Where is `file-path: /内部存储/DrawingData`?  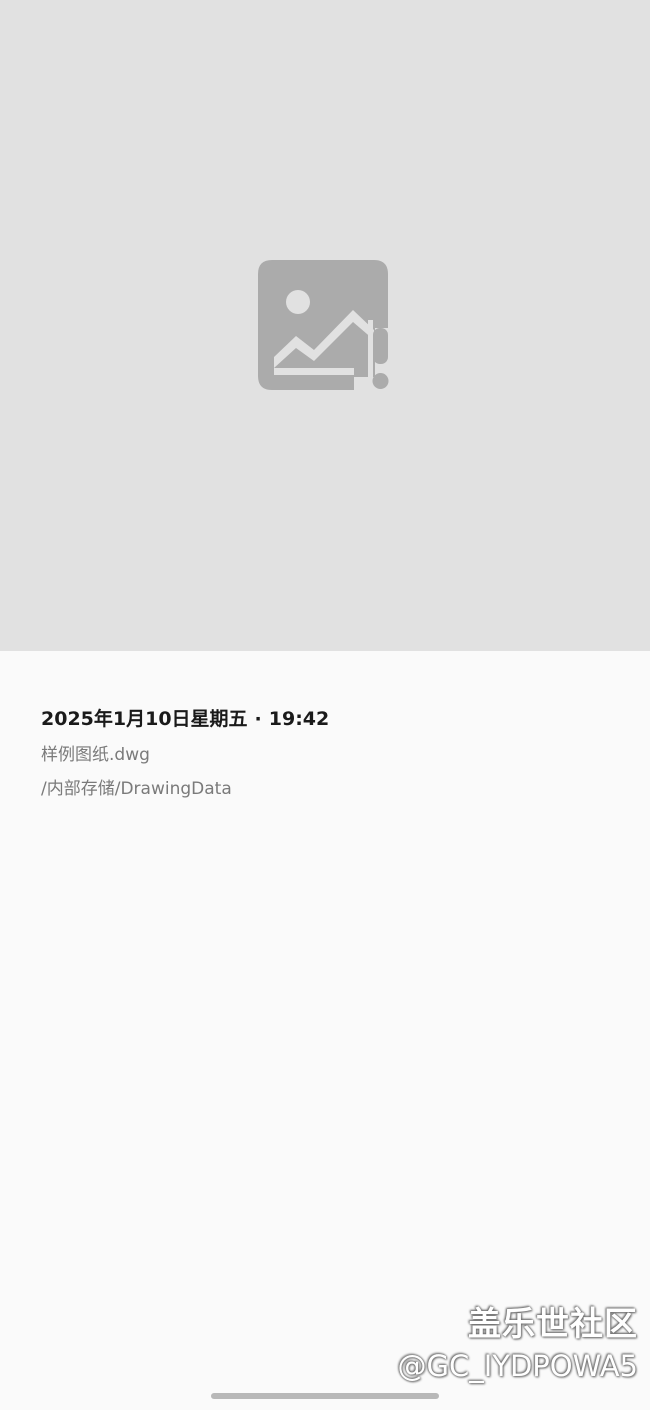
file-path: /内部存储/DrawingData is located at coordinates (136, 789).